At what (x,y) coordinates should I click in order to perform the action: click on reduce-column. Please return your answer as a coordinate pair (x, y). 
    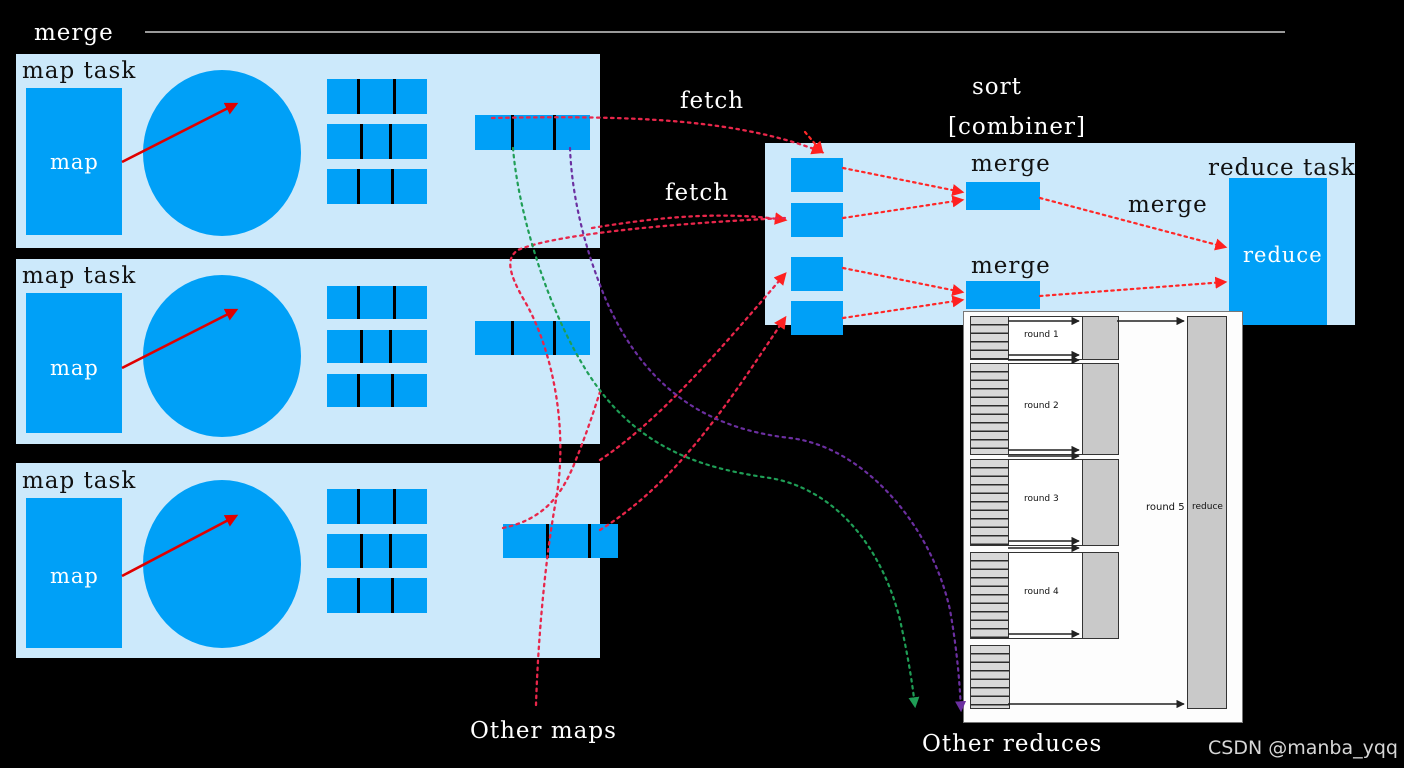
    Looking at the image, I should click on (1207, 512).